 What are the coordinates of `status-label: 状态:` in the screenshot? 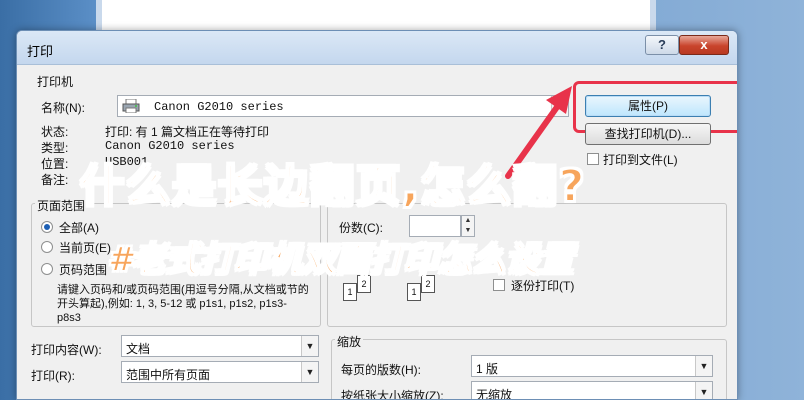 It's located at (55, 132).